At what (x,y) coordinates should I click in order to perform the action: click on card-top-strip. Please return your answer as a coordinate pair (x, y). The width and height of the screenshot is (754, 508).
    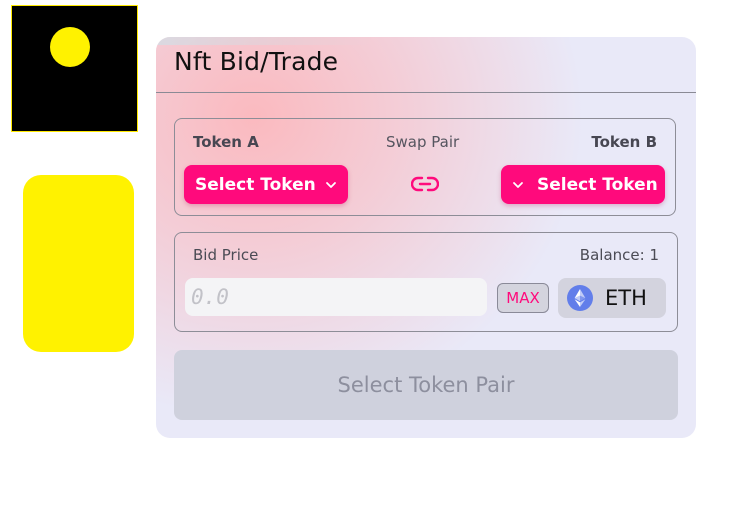
    Looking at the image, I should click on (426, 41).